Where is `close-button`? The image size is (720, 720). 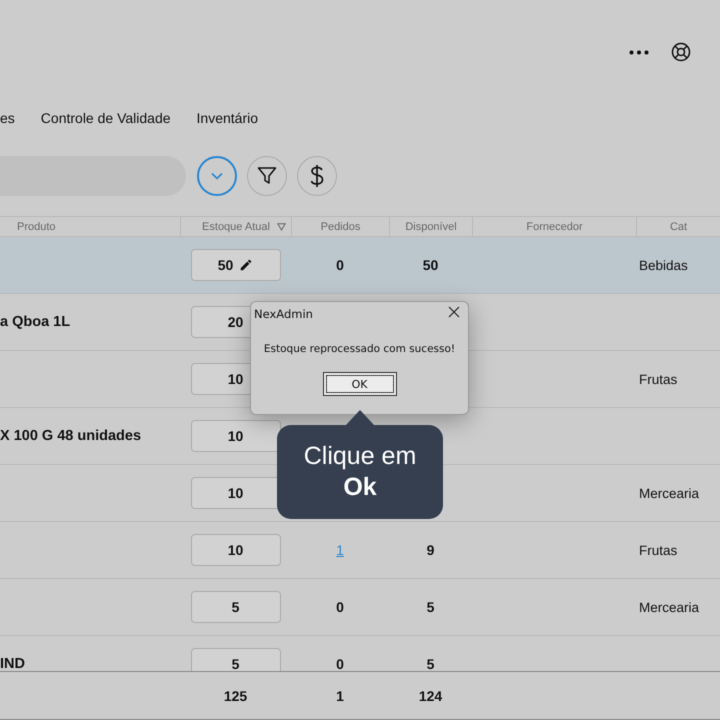 close-button is located at coordinates (454, 313).